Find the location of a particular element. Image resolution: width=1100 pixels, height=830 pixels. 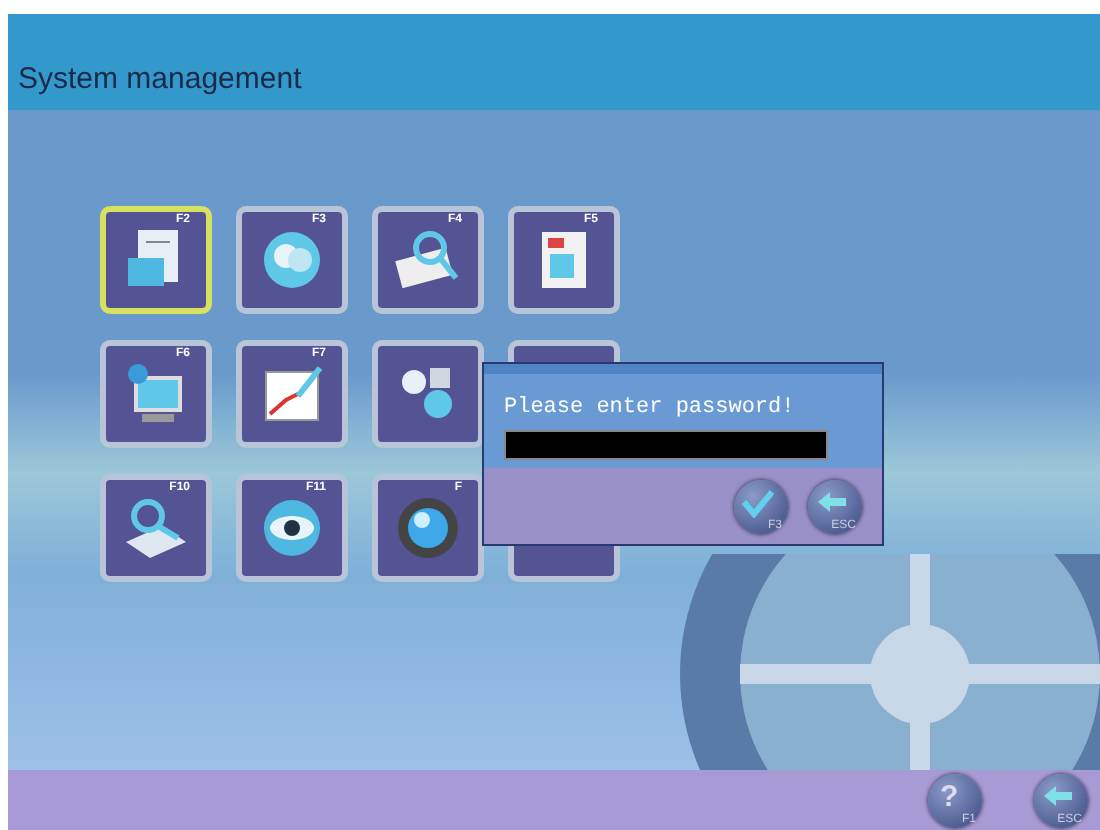

sphere-icon is located at coordinates (428, 528).